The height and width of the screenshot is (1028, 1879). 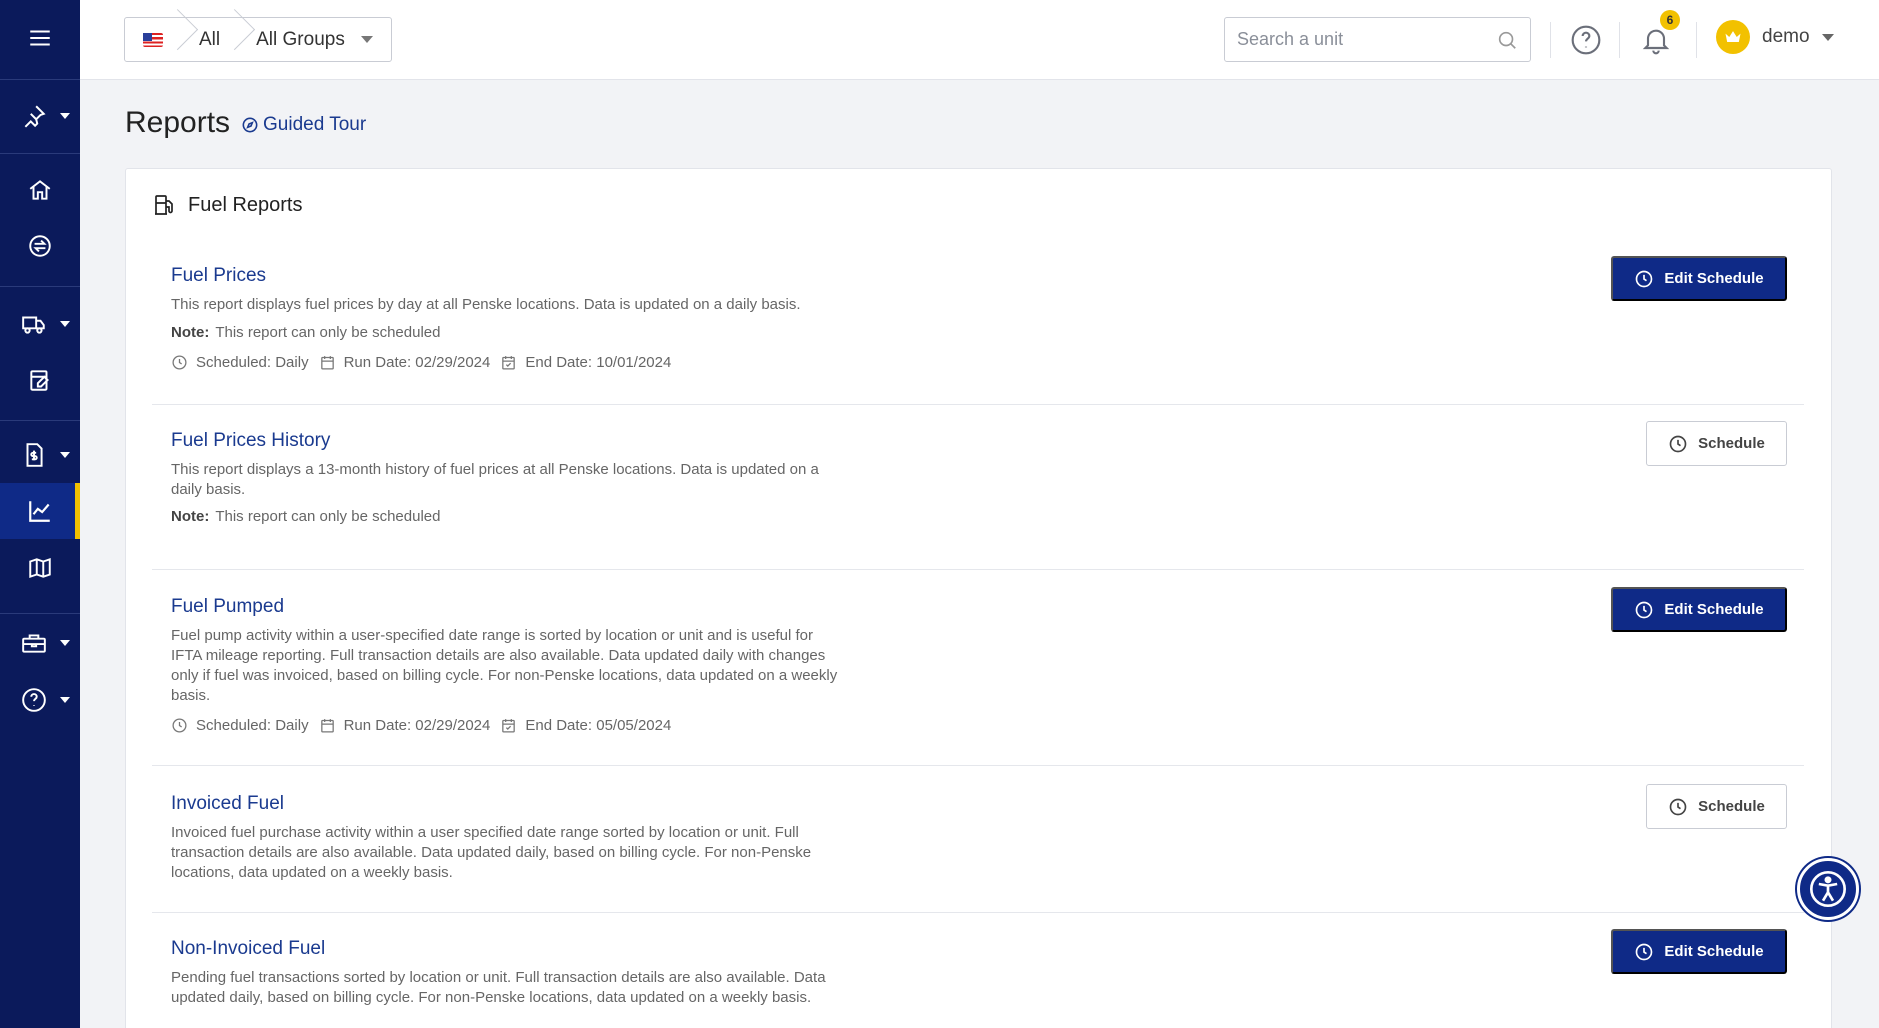 What do you see at coordinates (227, 607) in the screenshot?
I see `report-title-link: Fuel Pumped` at bounding box center [227, 607].